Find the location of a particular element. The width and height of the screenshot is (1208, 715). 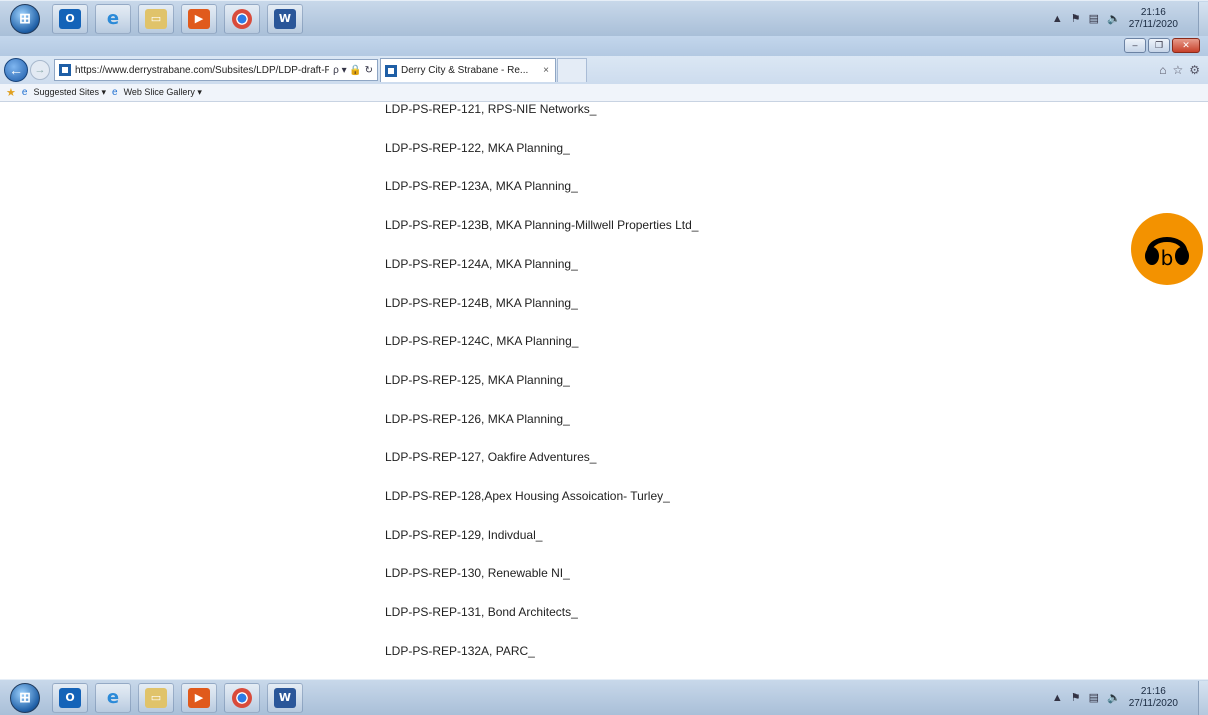

tab-favicon-icon is located at coordinates (391, 70).